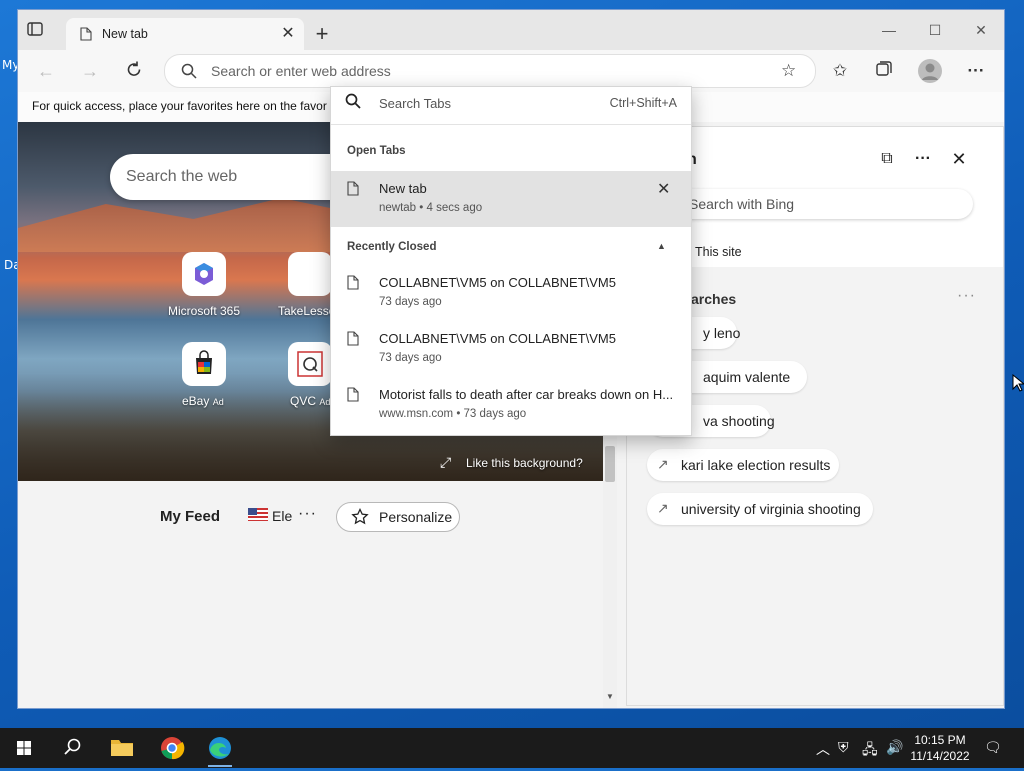  Describe the element at coordinates (884, 72) in the screenshot. I see `collections-icon` at that location.